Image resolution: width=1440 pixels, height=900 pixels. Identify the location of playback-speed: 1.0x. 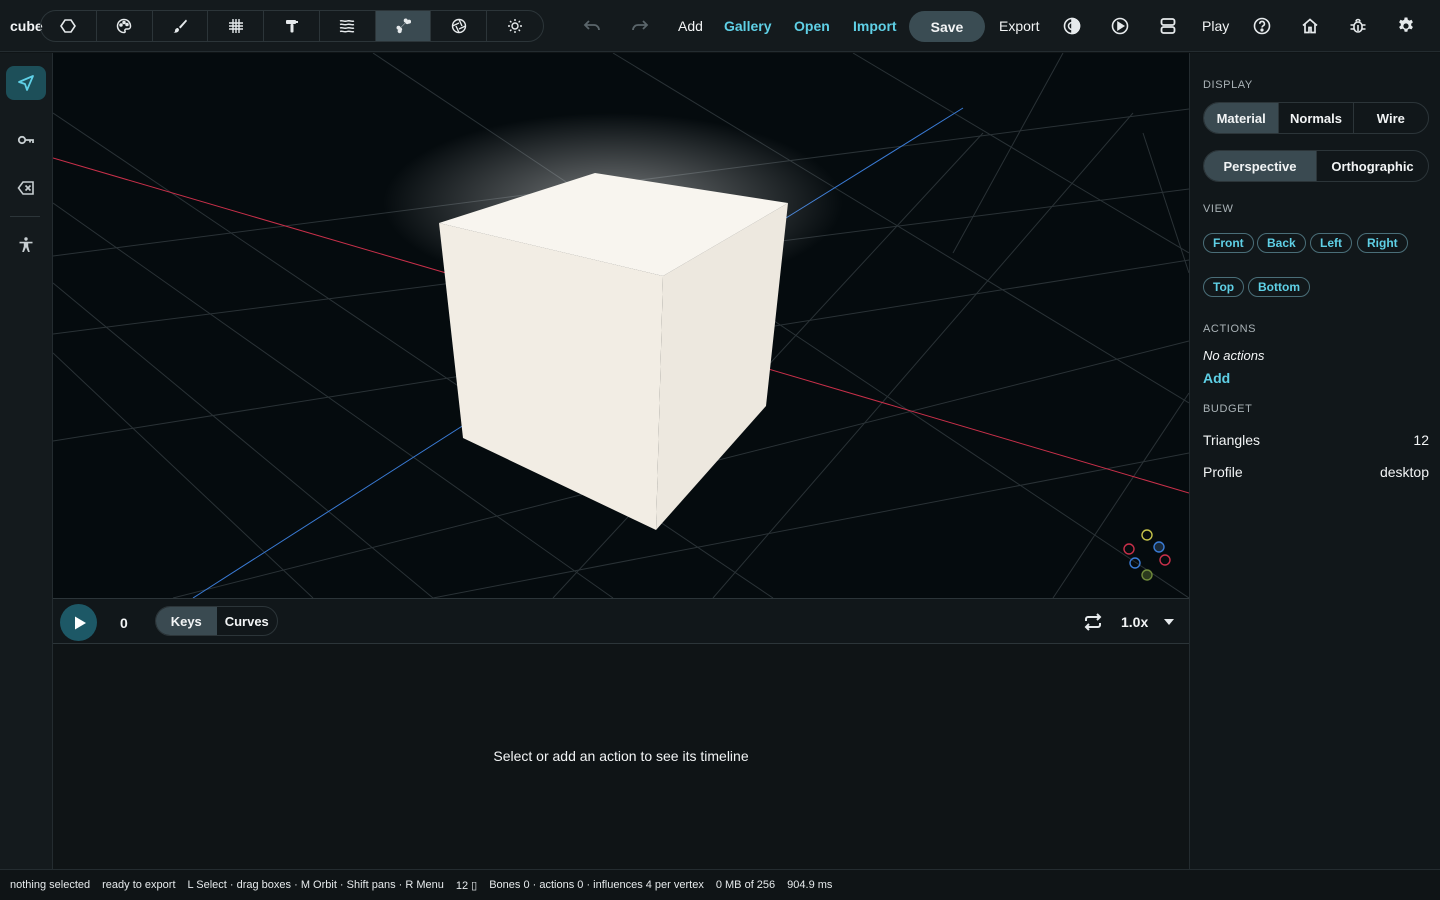
(1134, 622).